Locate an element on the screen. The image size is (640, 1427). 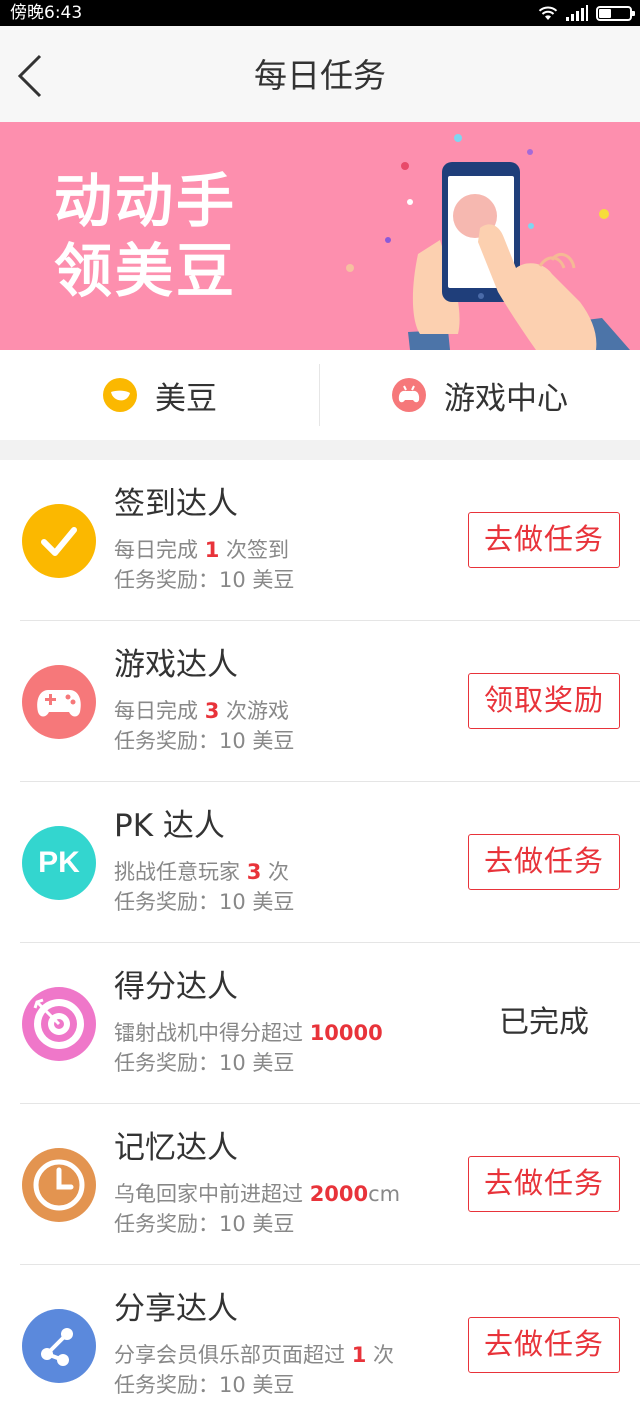
tab-game-center: 游戏中心 is located at coordinates (480, 395).